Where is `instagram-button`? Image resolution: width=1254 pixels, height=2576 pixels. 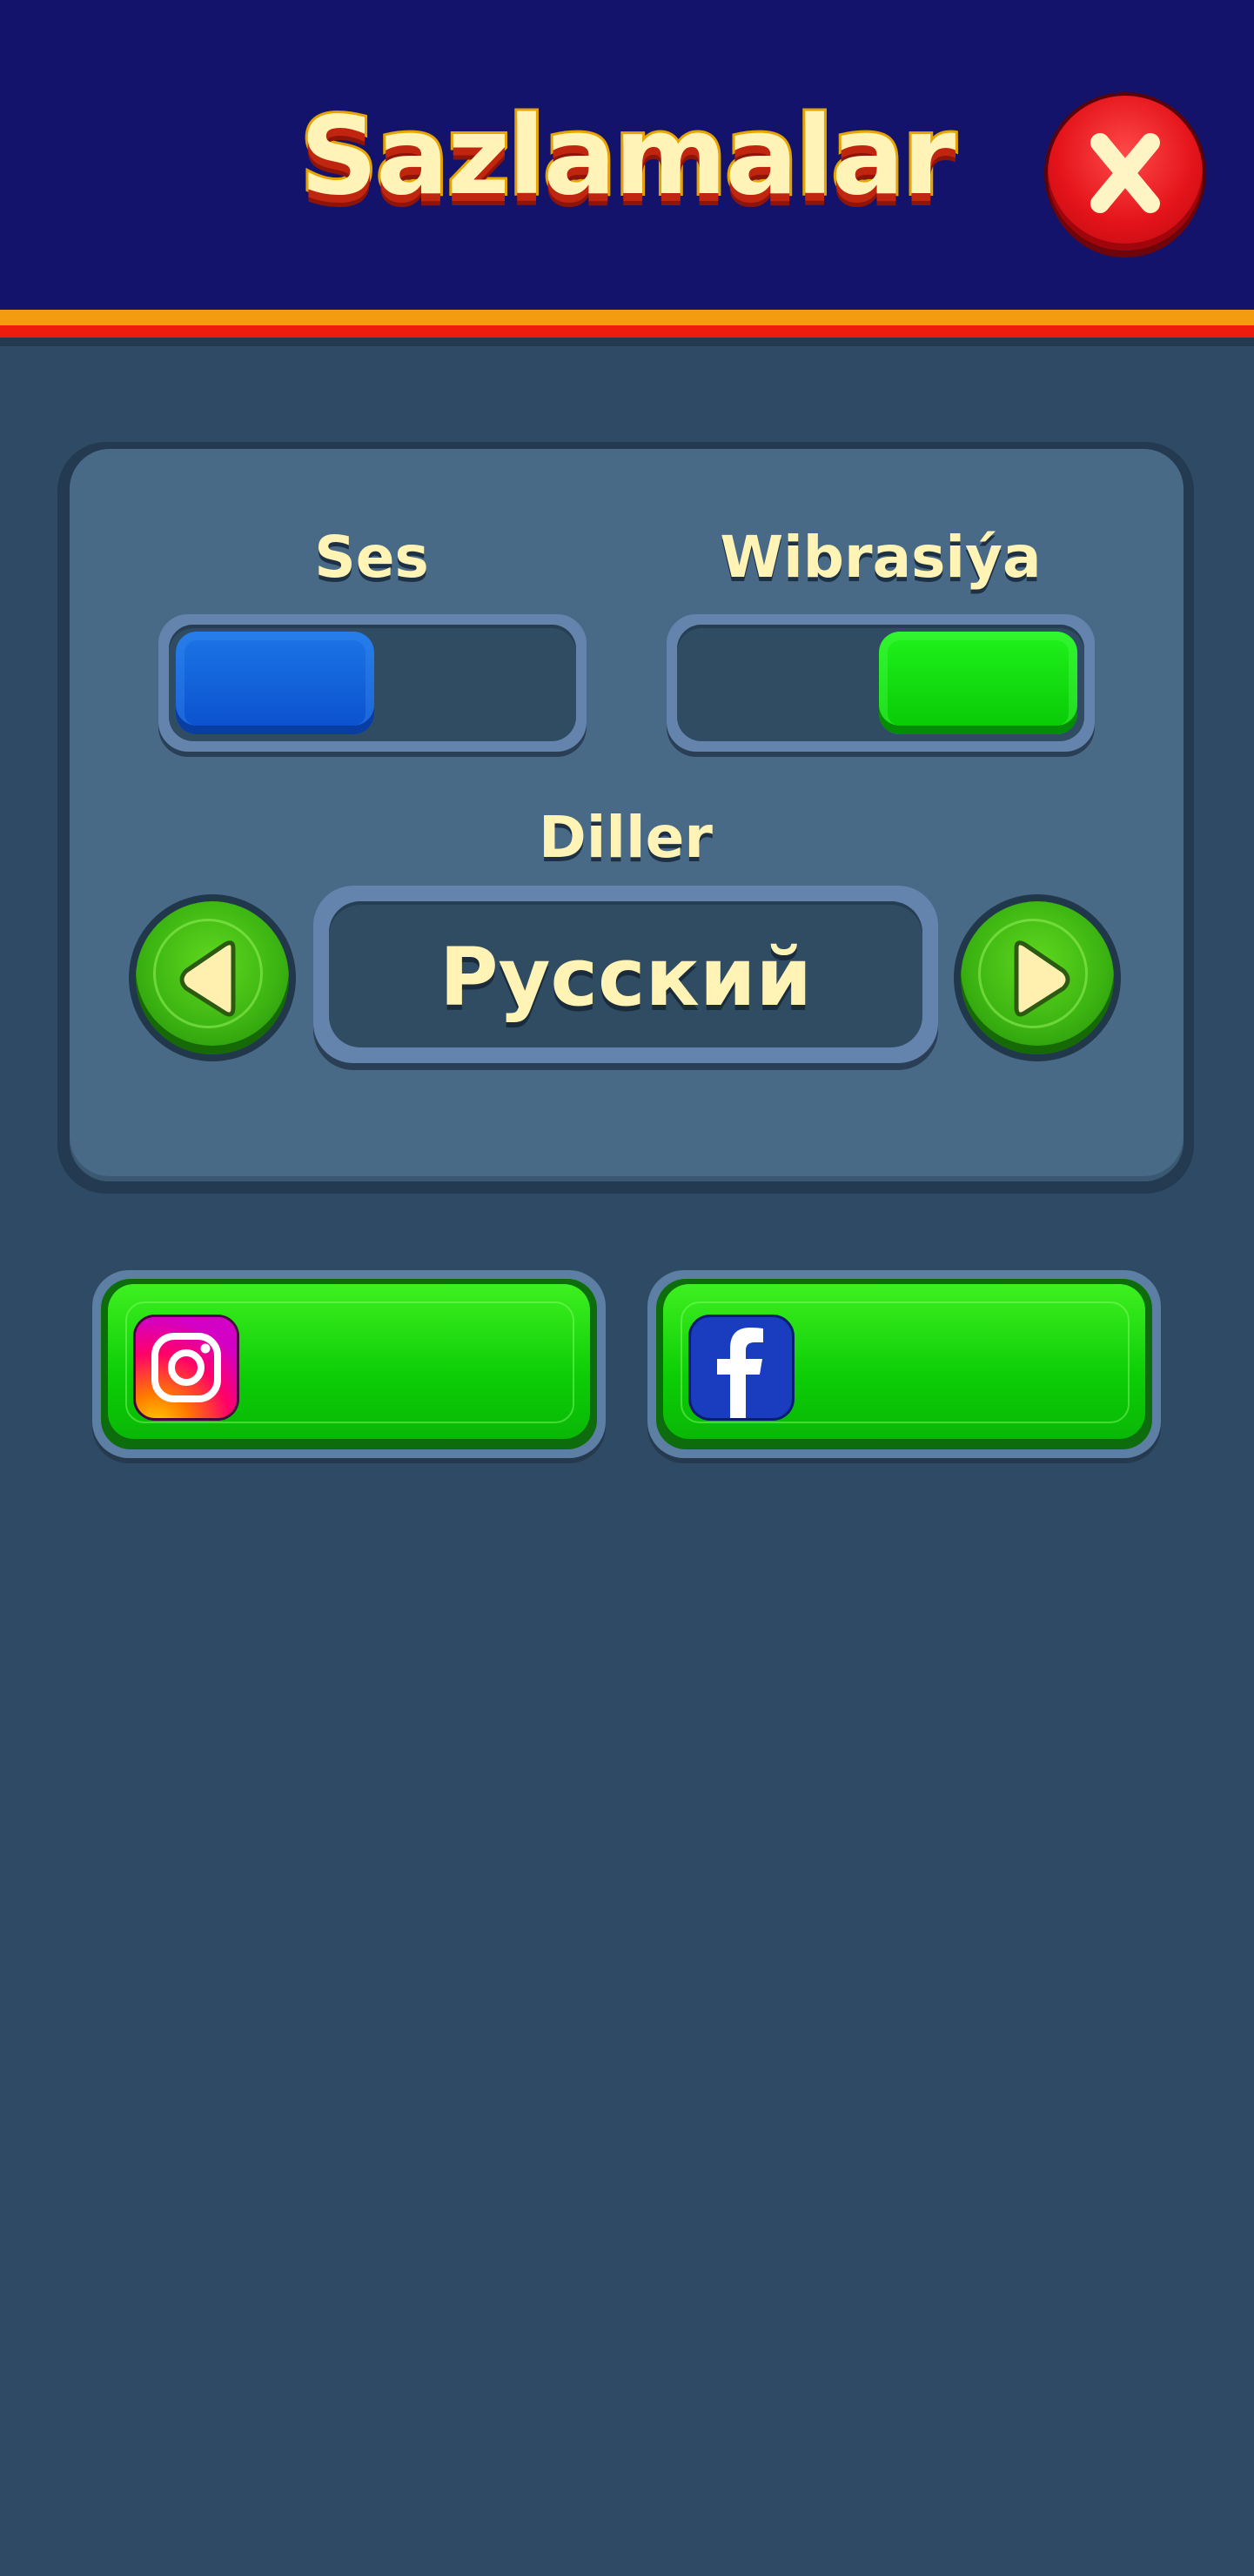 instagram-button is located at coordinates (349, 1364).